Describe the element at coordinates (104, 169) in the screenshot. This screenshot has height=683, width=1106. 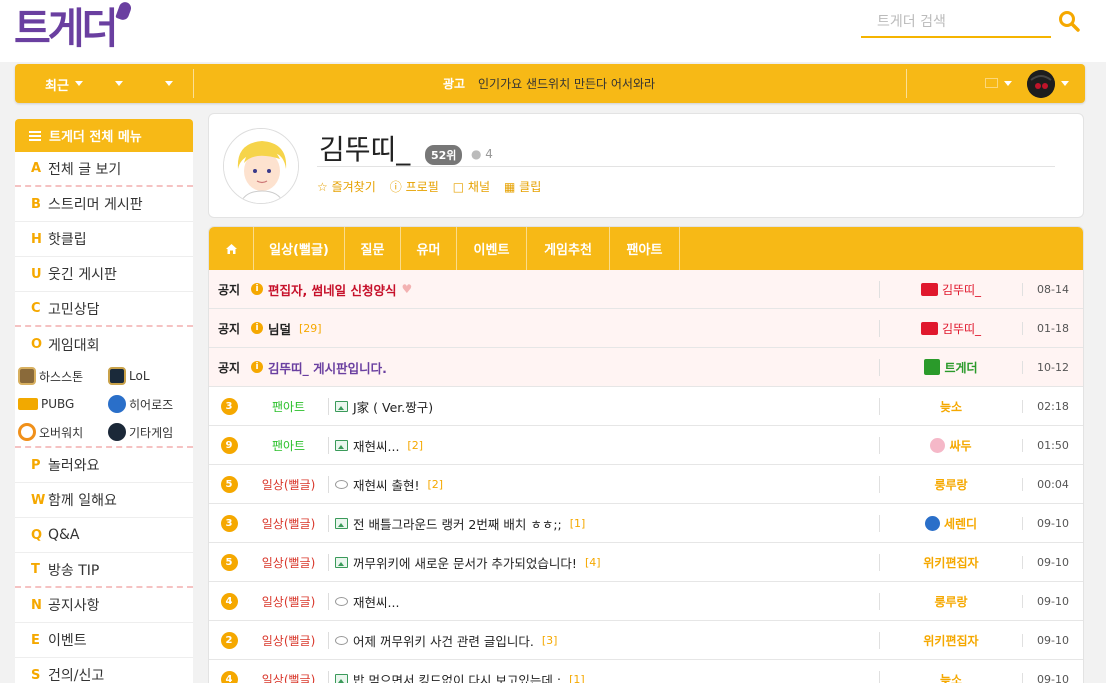
I see `sidebar-item-all-posts: A 전체 글 보기` at that location.